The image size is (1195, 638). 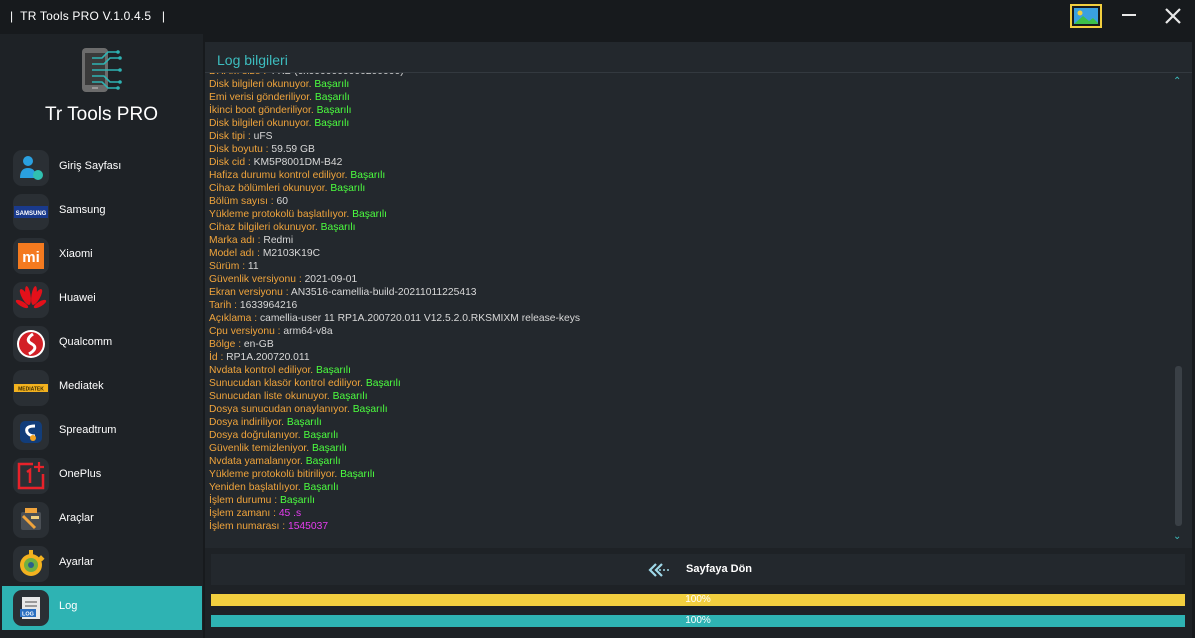 I want to click on log-key: Sürüm :, so click(x=227, y=266).